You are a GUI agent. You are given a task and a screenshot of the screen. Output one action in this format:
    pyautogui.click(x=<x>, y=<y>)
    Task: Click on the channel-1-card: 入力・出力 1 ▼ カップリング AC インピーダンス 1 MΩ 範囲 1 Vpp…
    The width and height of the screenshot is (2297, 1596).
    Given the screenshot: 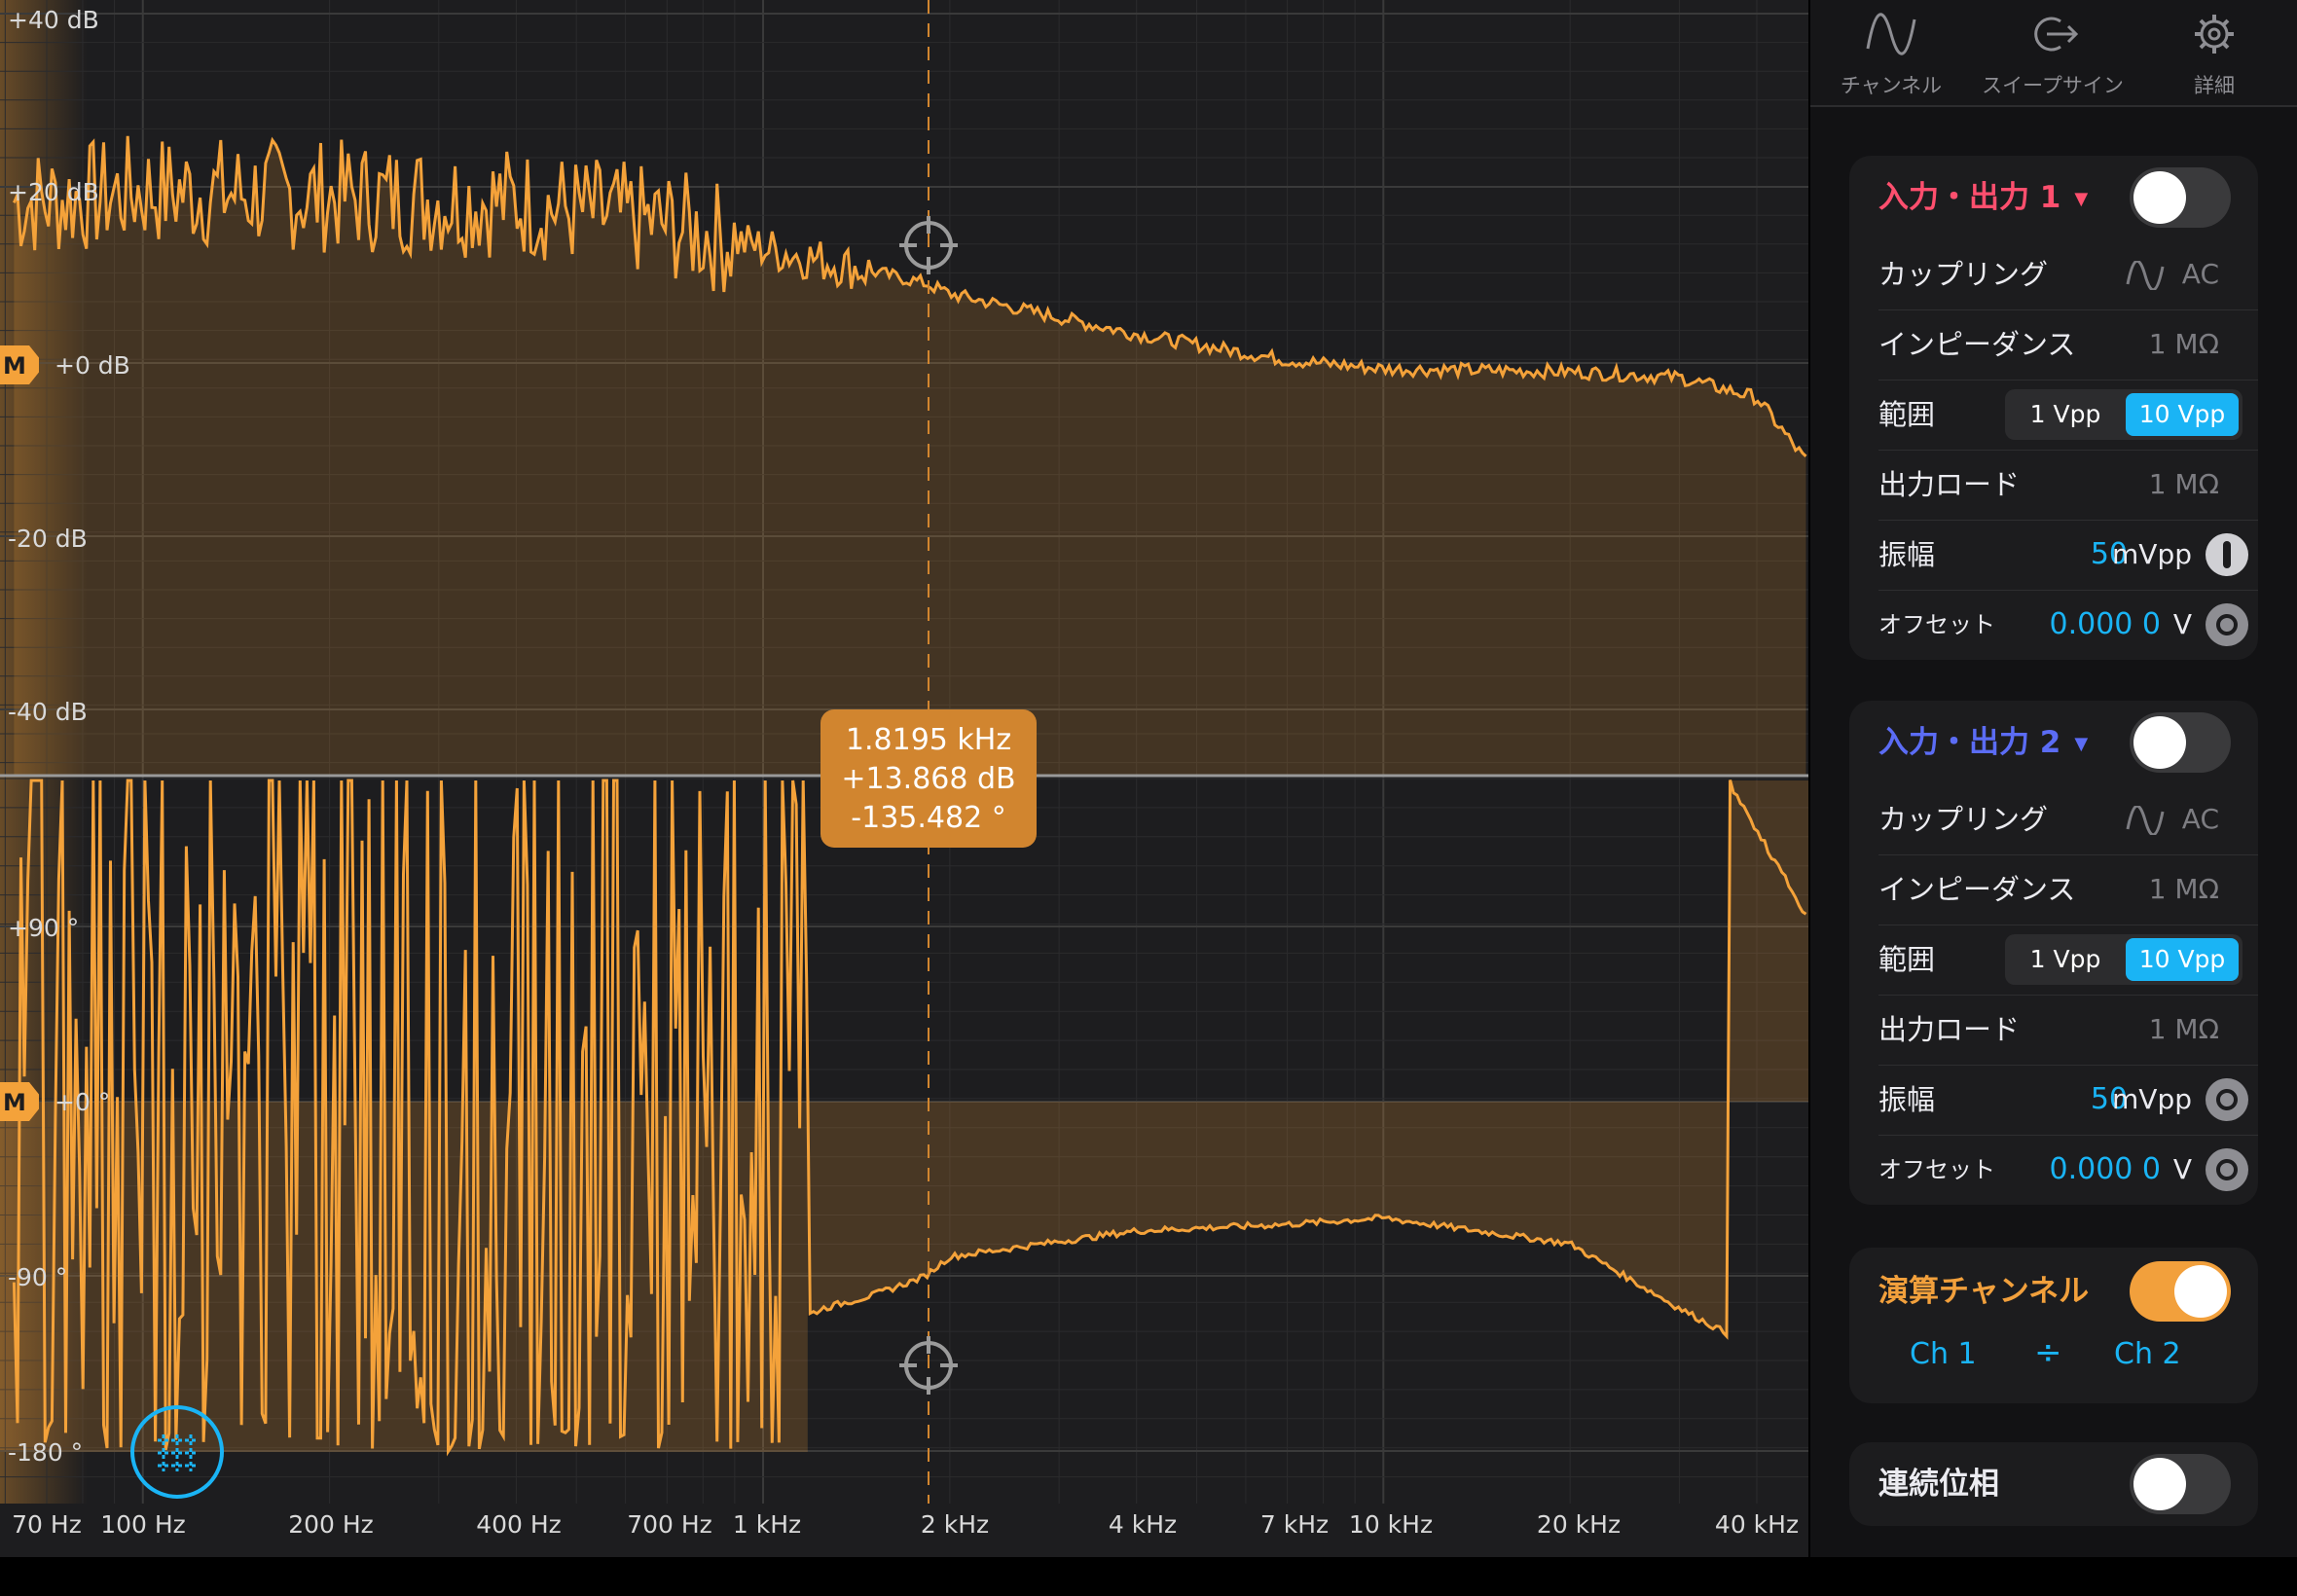 What is the action you would take?
    pyautogui.click(x=2053, y=408)
    